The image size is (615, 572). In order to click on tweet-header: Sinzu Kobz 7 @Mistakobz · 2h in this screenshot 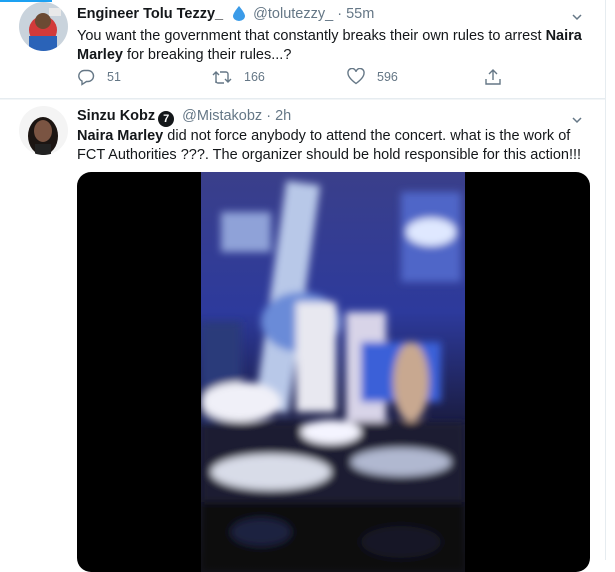, I will do `click(184, 117)`.